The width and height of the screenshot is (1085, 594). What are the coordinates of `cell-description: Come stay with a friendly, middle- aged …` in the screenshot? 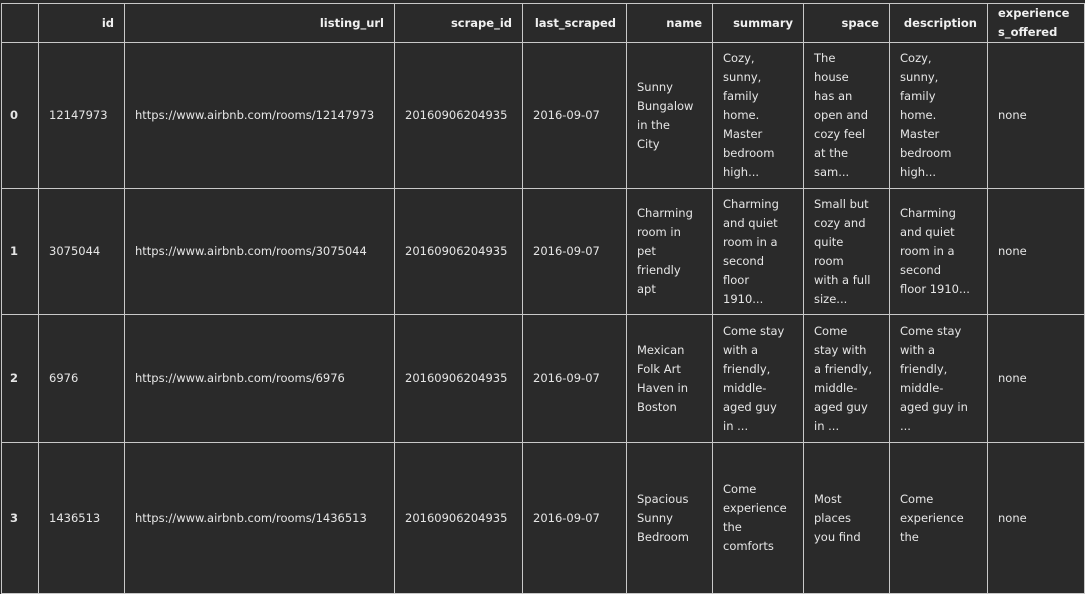 It's located at (938, 378).